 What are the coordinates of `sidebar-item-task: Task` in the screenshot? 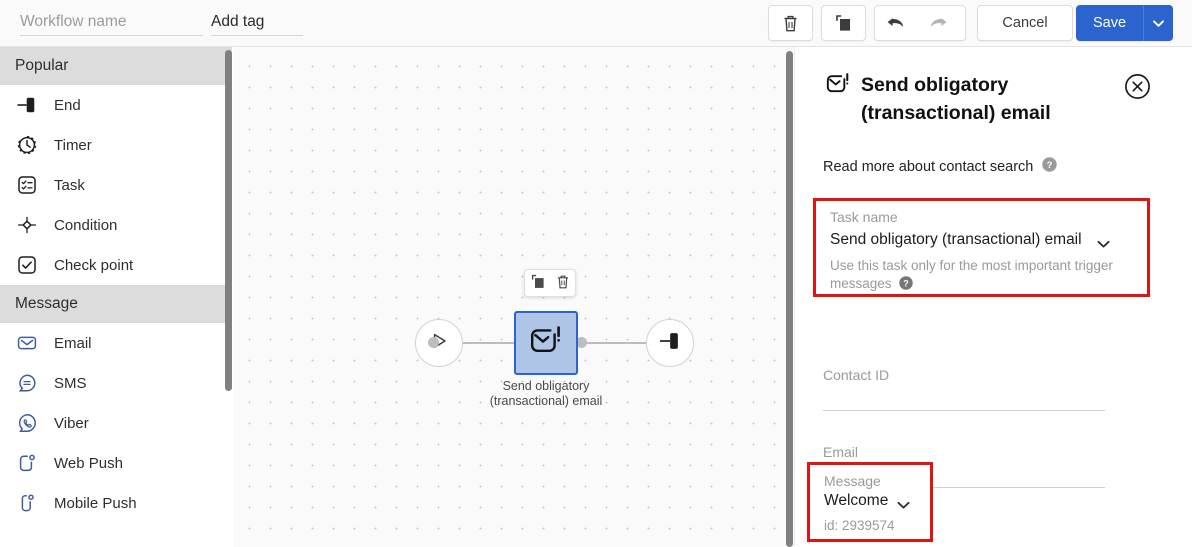 It's located at (116, 185).